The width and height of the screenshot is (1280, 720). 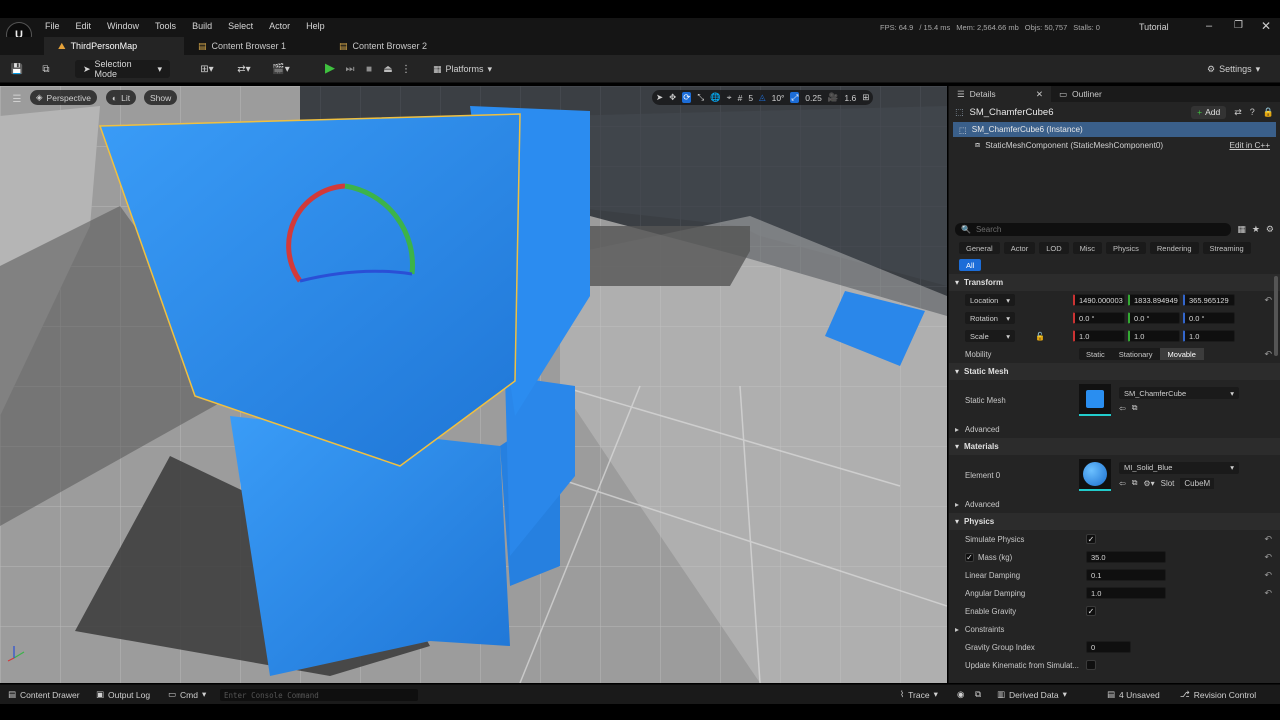 I want to click on materials-section-header: ▾ Materials, so click(x=1114, y=446).